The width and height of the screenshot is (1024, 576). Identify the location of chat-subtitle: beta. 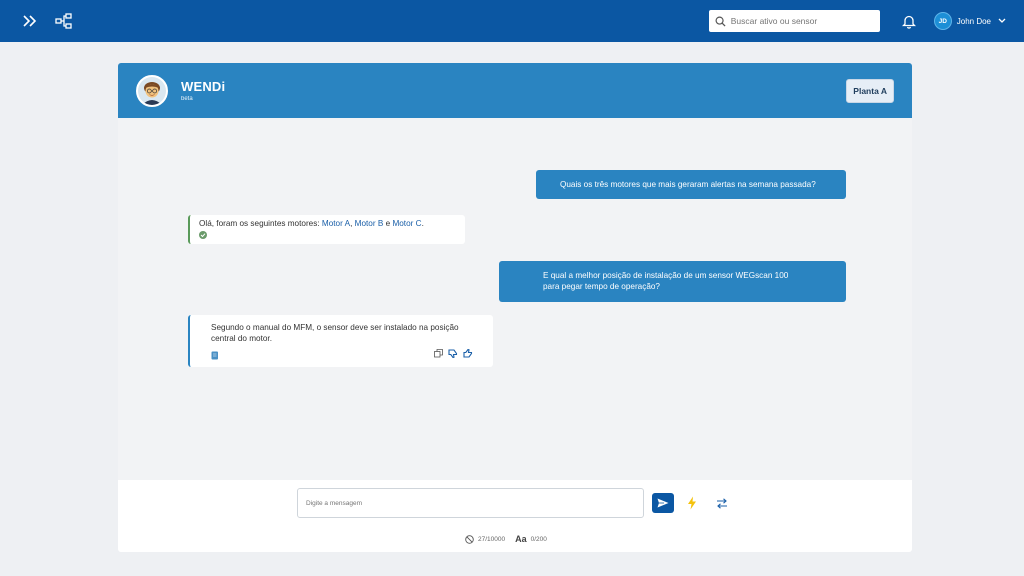
(187, 99).